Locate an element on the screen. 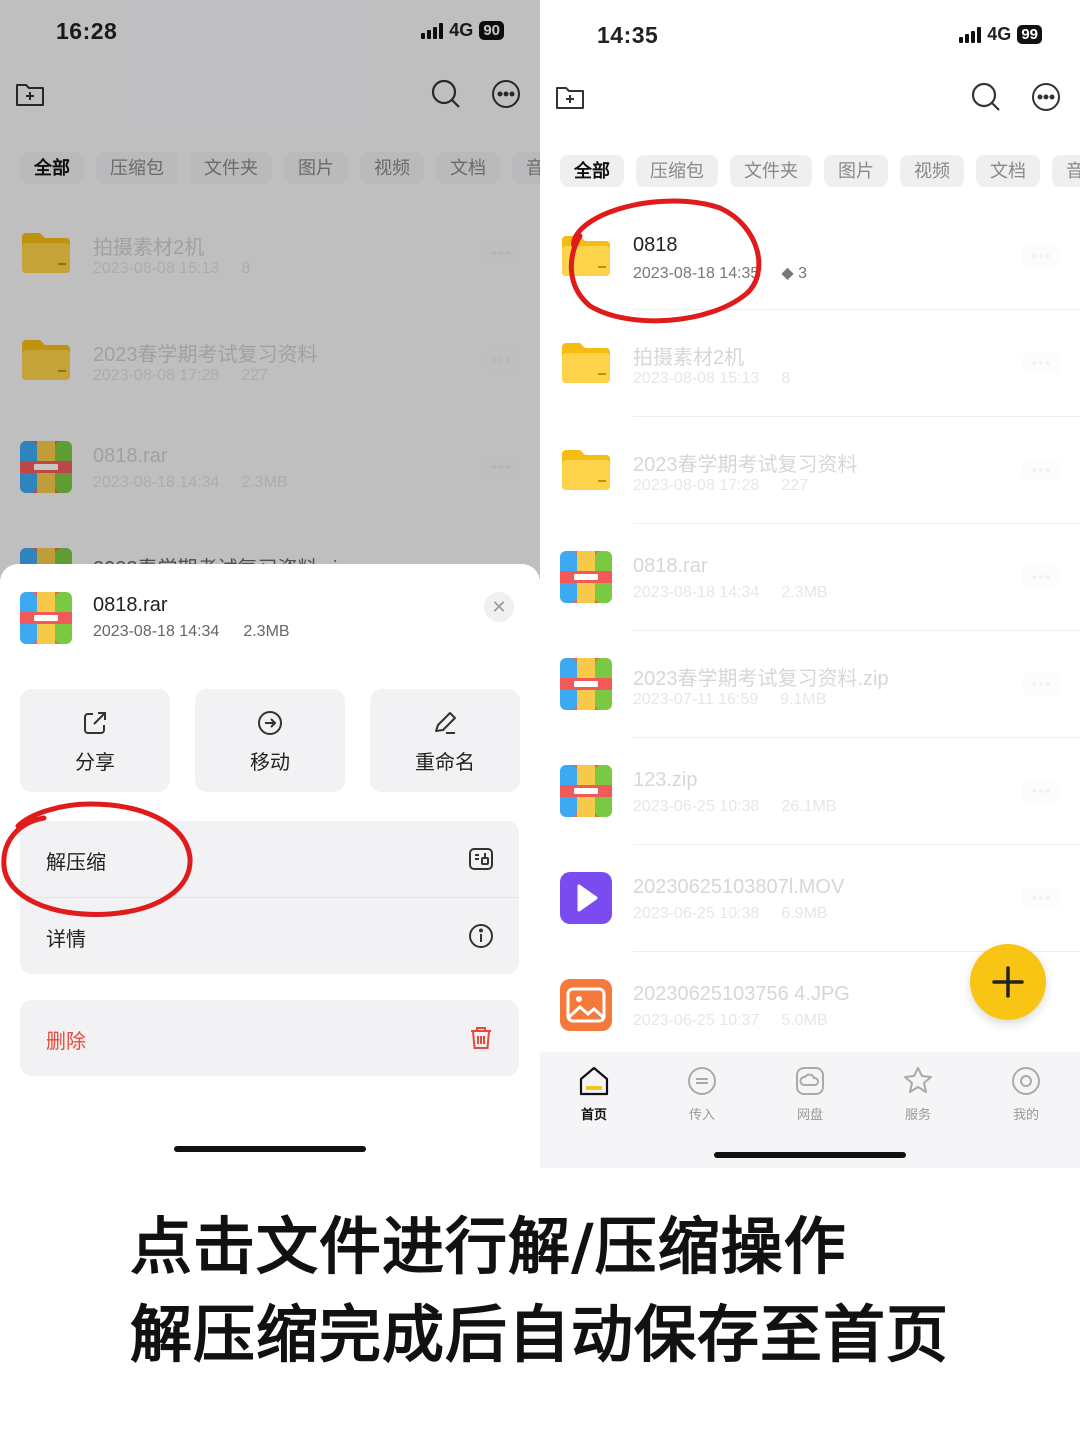 The width and height of the screenshot is (1080, 1440). rename-label: 重命名 is located at coordinates (445, 763).